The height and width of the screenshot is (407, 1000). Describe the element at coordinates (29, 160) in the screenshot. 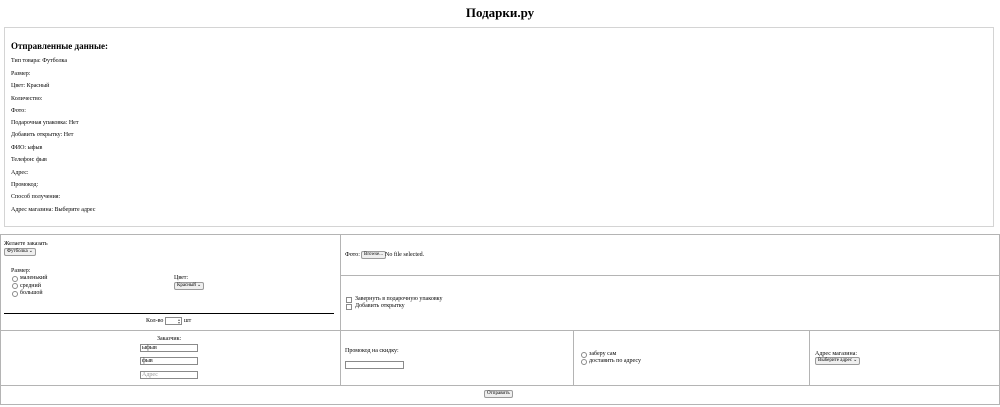

I see `sent-line-phone: Телефон: фыв` at that location.